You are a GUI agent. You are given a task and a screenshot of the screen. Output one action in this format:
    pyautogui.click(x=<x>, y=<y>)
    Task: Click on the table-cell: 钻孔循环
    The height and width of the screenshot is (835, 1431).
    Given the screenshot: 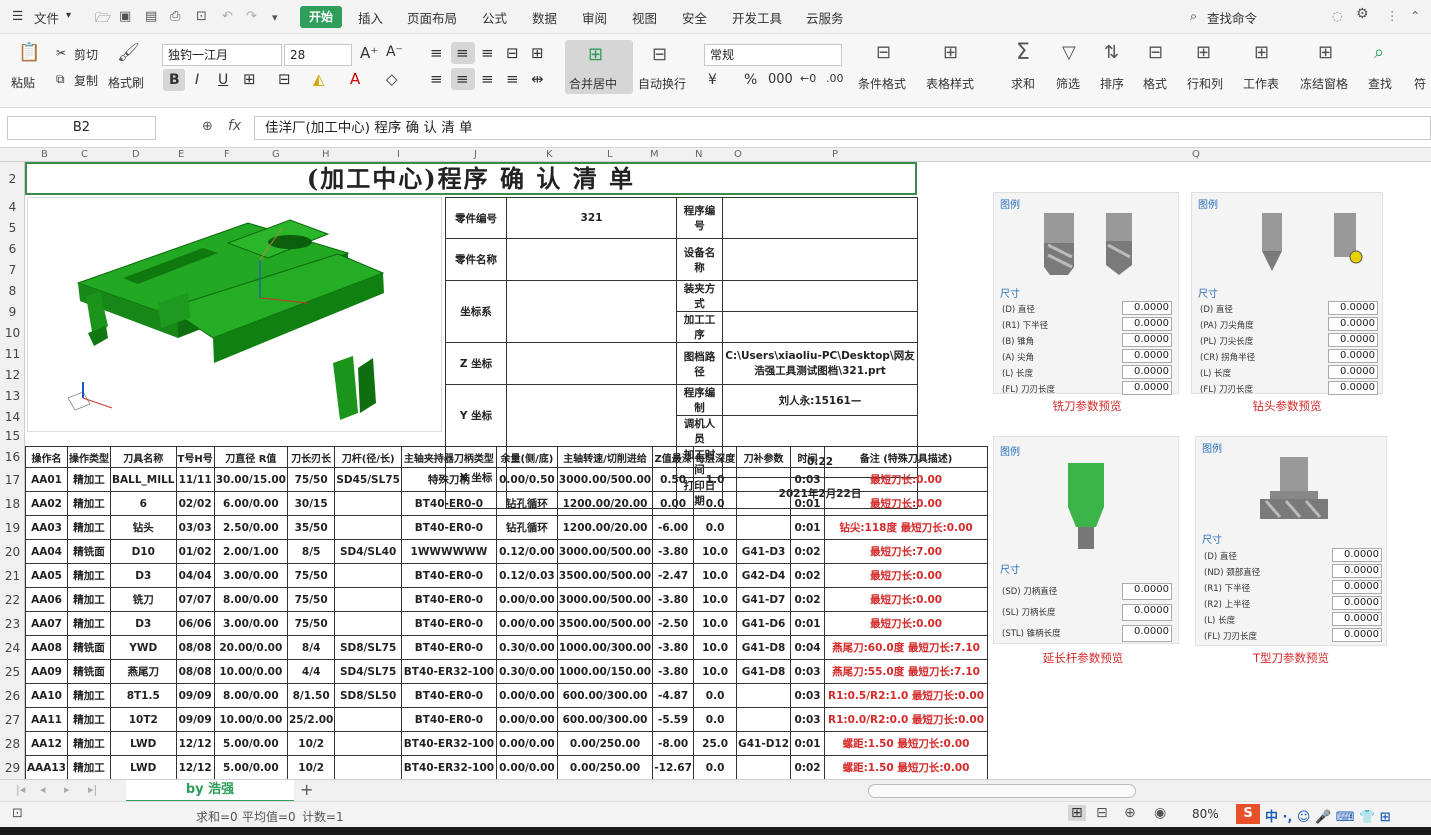 What is the action you would take?
    pyautogui.click(x=526, y=527)
    